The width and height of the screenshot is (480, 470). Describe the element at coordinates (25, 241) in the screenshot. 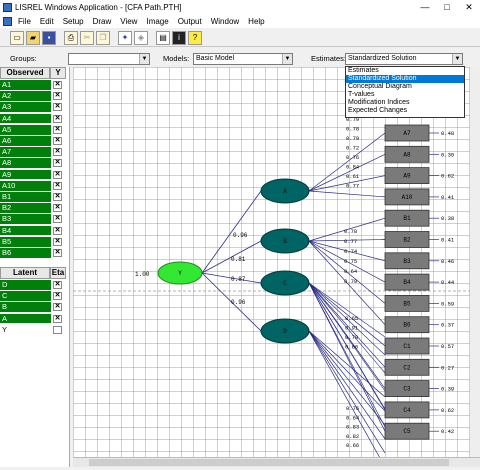

I see `observed-name: B5` at that location.